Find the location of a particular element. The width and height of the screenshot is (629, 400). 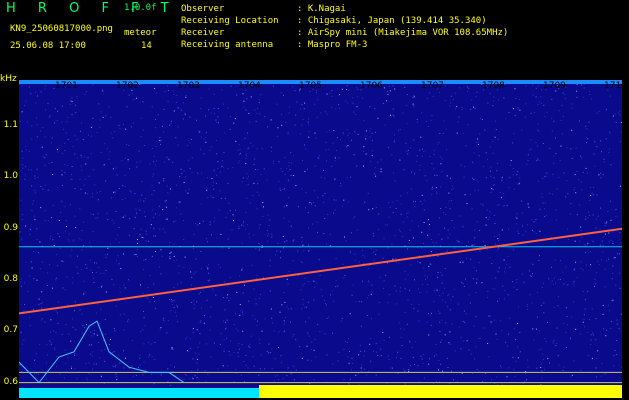

location-value: : Chigasaki, Japan (139.414 35.340) is located at coordinates (392, 21).